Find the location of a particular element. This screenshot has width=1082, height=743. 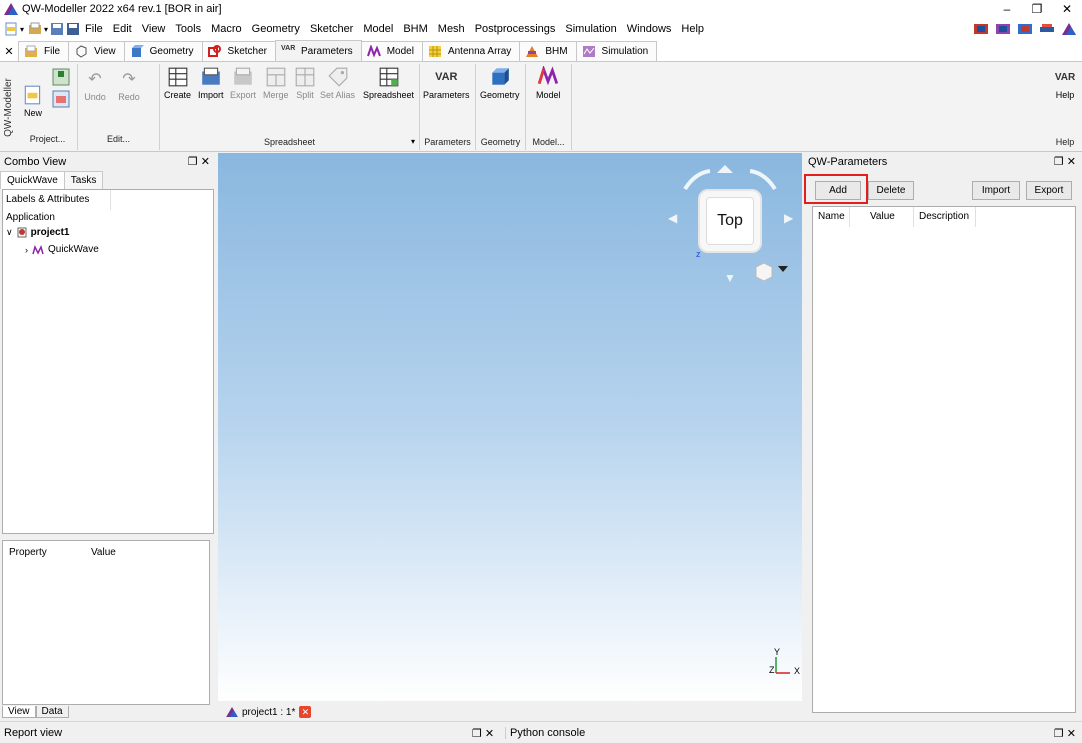

nav-right-arrow-icon: ▶ is located at coordinates (788, 218).